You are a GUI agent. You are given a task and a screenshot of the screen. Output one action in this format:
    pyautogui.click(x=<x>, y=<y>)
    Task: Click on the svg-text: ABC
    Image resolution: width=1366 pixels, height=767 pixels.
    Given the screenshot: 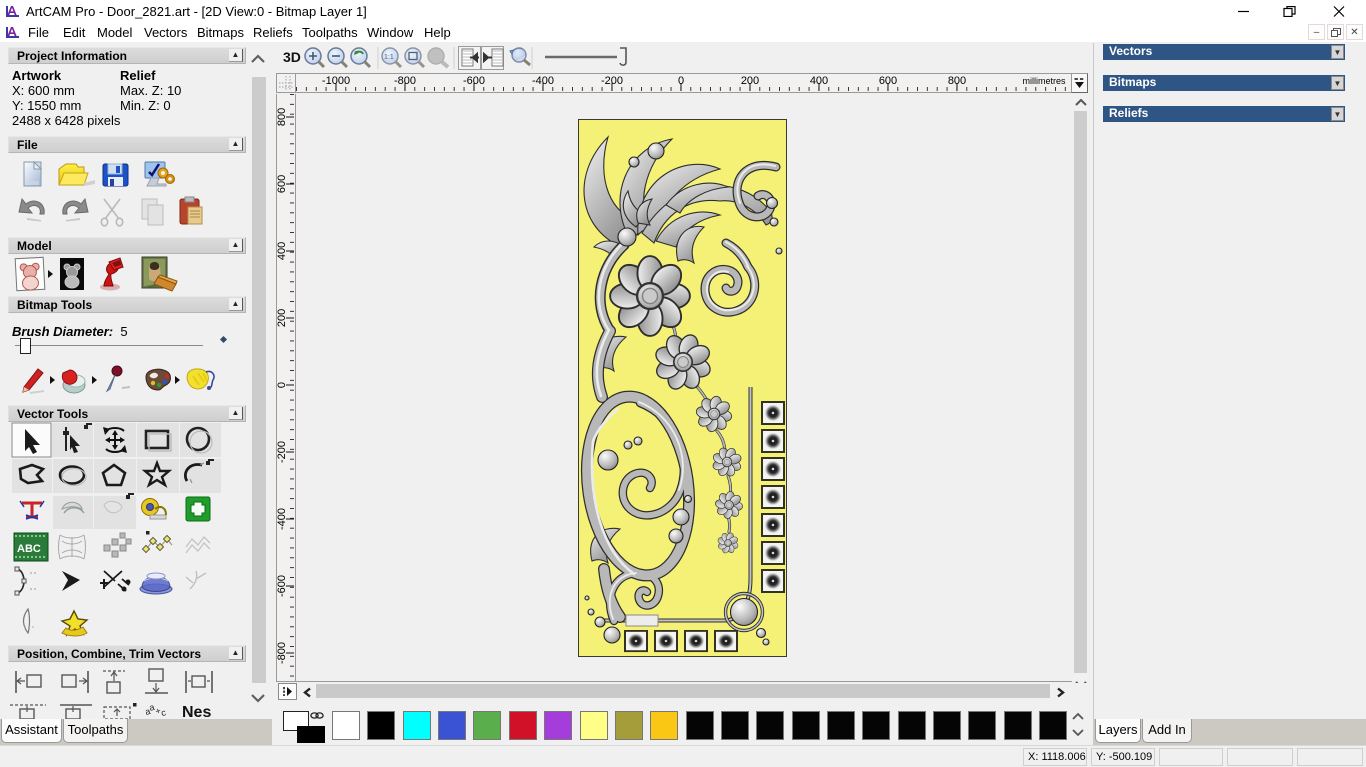 What is the action you would take?
    pyautogui.click(x=29, y=549)
    